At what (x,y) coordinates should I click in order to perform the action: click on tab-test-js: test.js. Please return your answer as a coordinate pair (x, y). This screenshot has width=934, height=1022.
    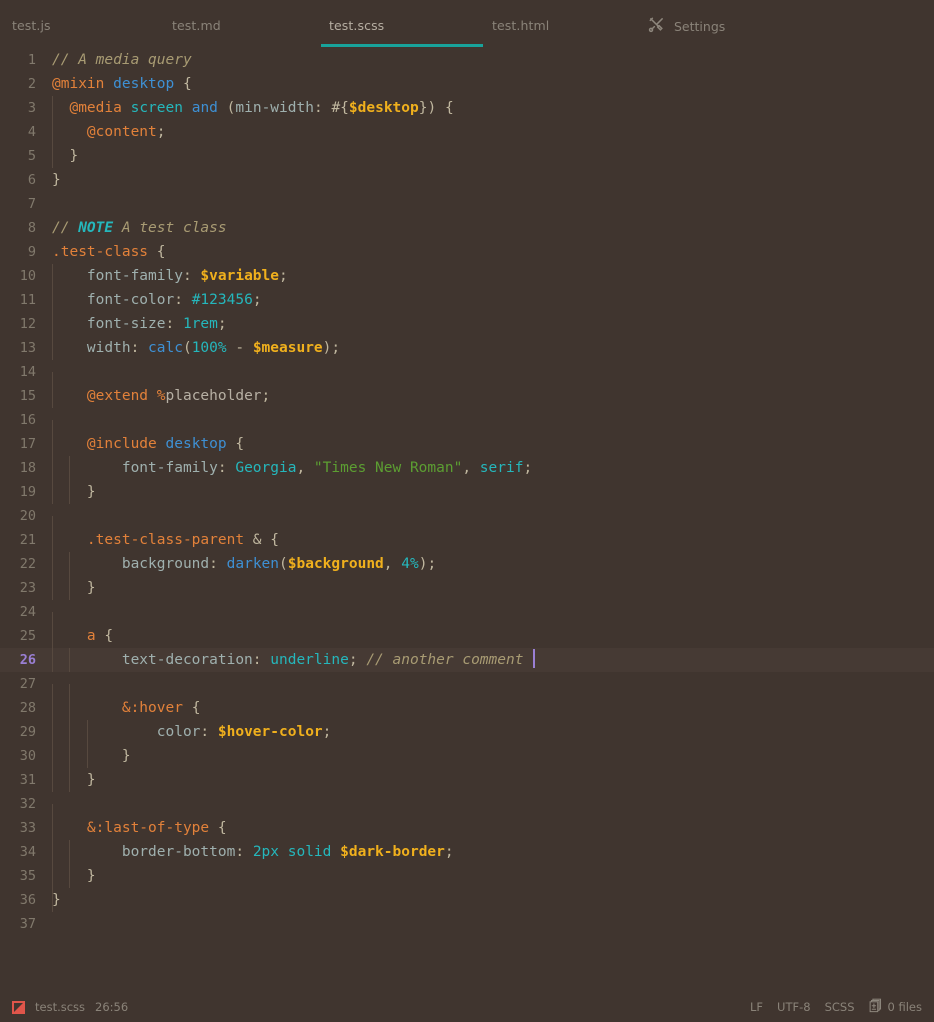
    Looking at the image, I should click on (31, 25).